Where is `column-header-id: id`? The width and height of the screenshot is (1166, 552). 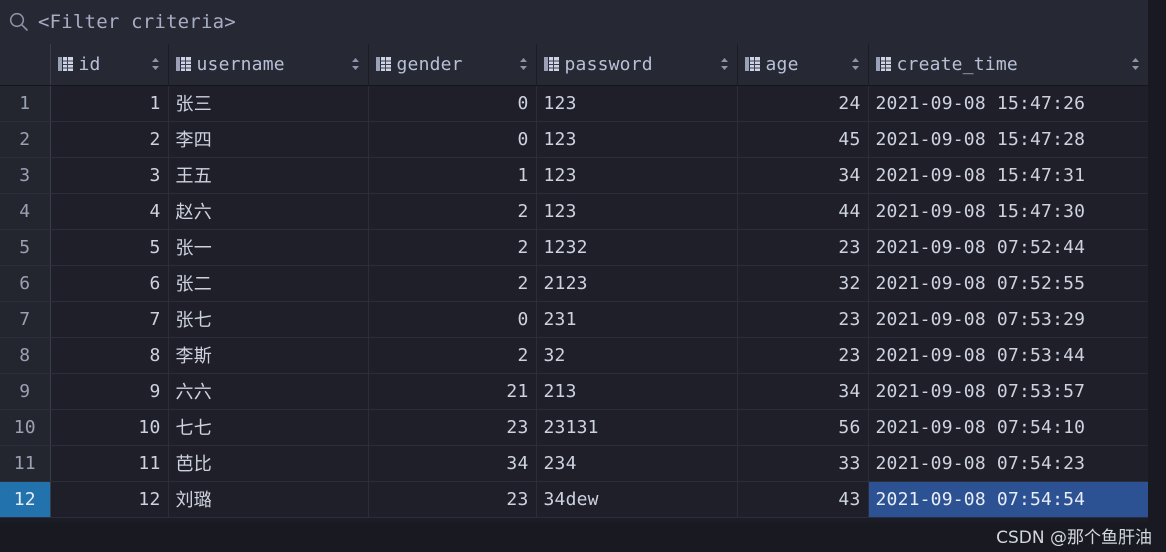
column-header-id: id is located at coordinates (109, 65).